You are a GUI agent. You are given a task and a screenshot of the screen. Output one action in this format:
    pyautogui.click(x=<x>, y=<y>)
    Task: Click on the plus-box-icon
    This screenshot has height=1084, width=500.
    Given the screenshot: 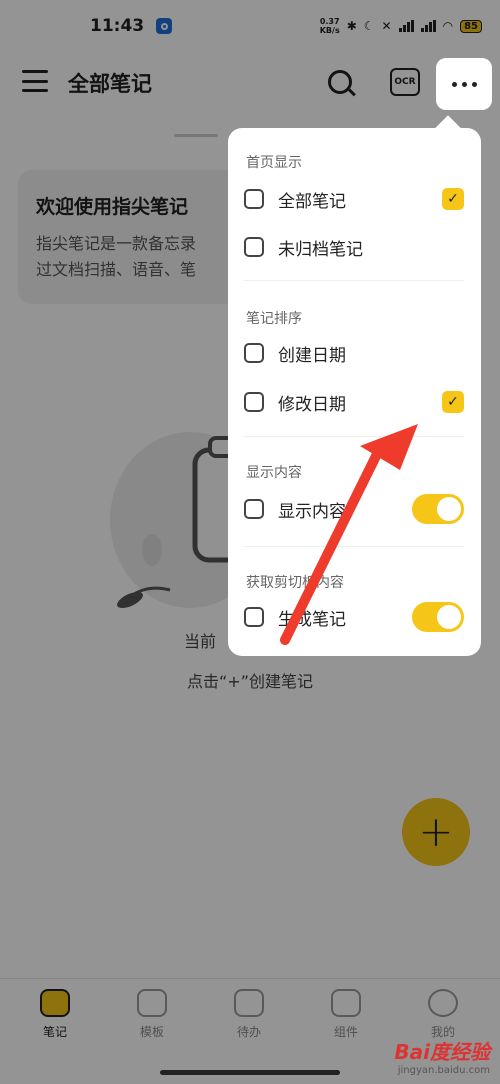 What is the action you would take?
    pyautogui.click(x=254, y=353)
    